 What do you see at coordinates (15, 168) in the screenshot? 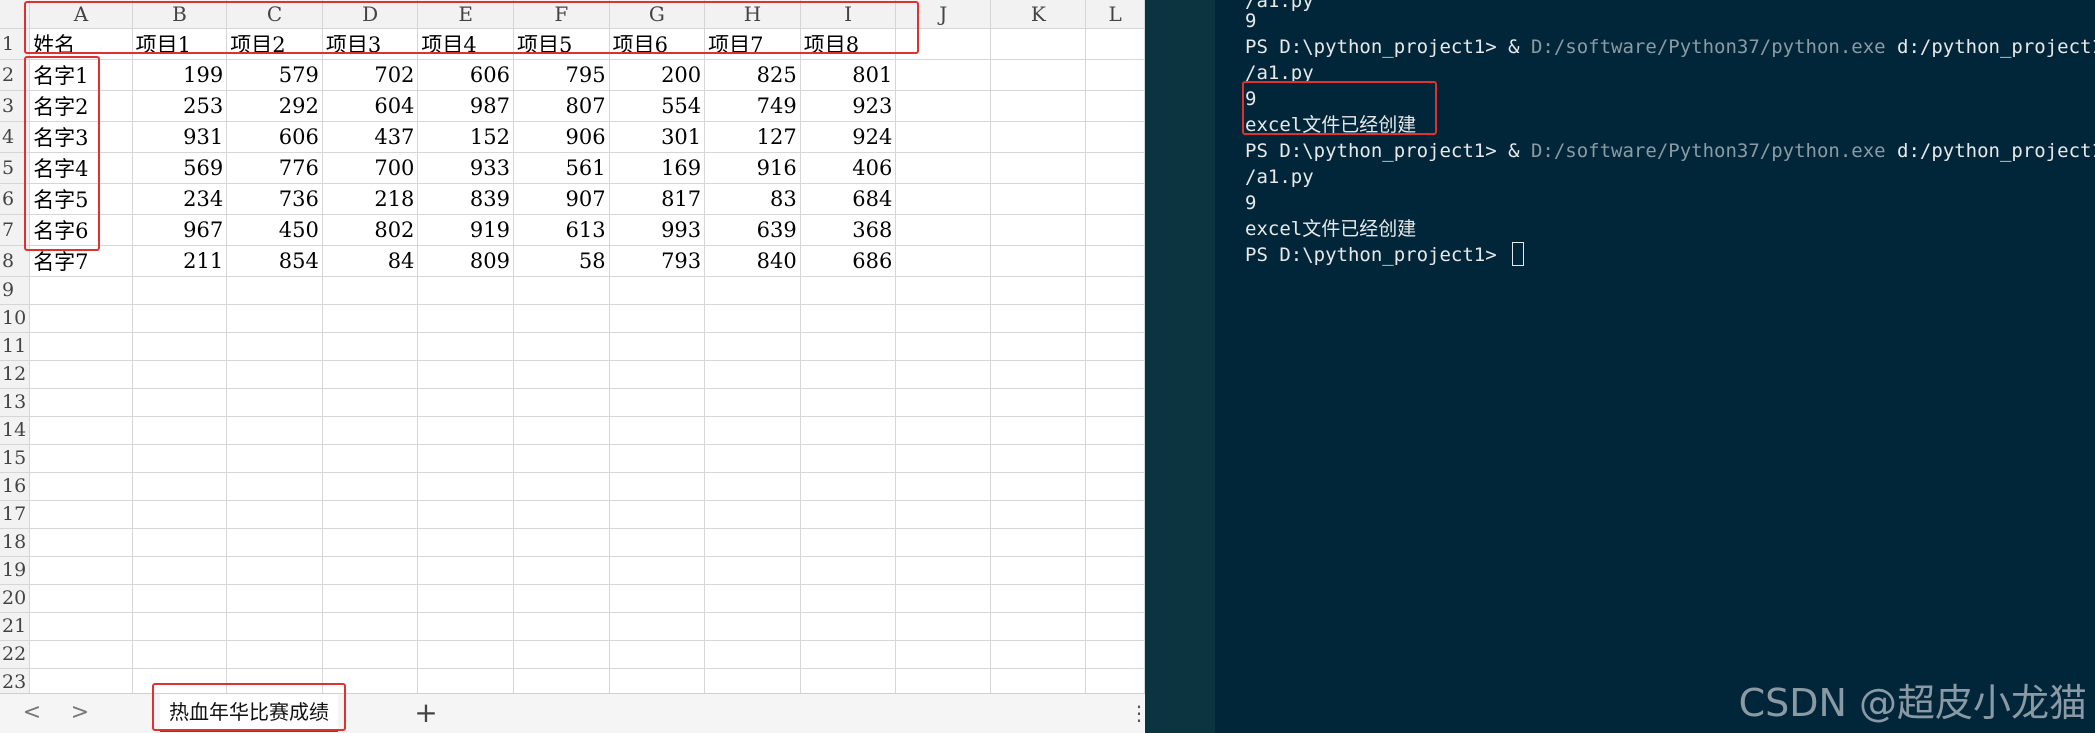
I see `row-header: 5` at bounding box center [15, 168].